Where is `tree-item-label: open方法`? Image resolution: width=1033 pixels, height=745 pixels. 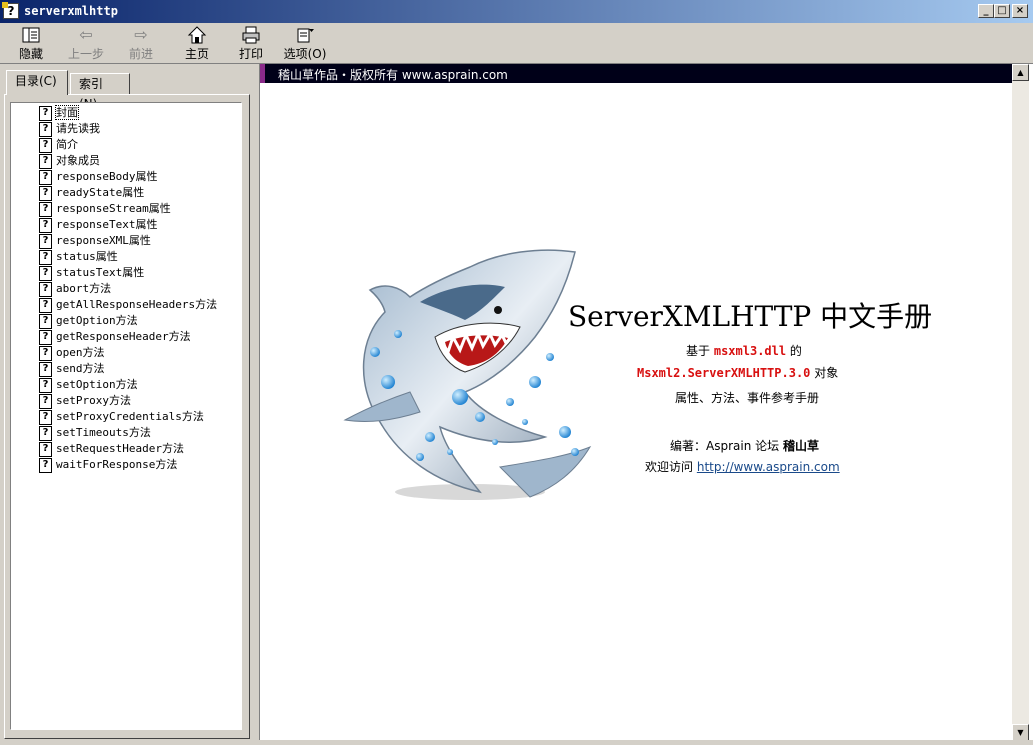 tree-item-label: open方法 is located at coordinates (80, 352).